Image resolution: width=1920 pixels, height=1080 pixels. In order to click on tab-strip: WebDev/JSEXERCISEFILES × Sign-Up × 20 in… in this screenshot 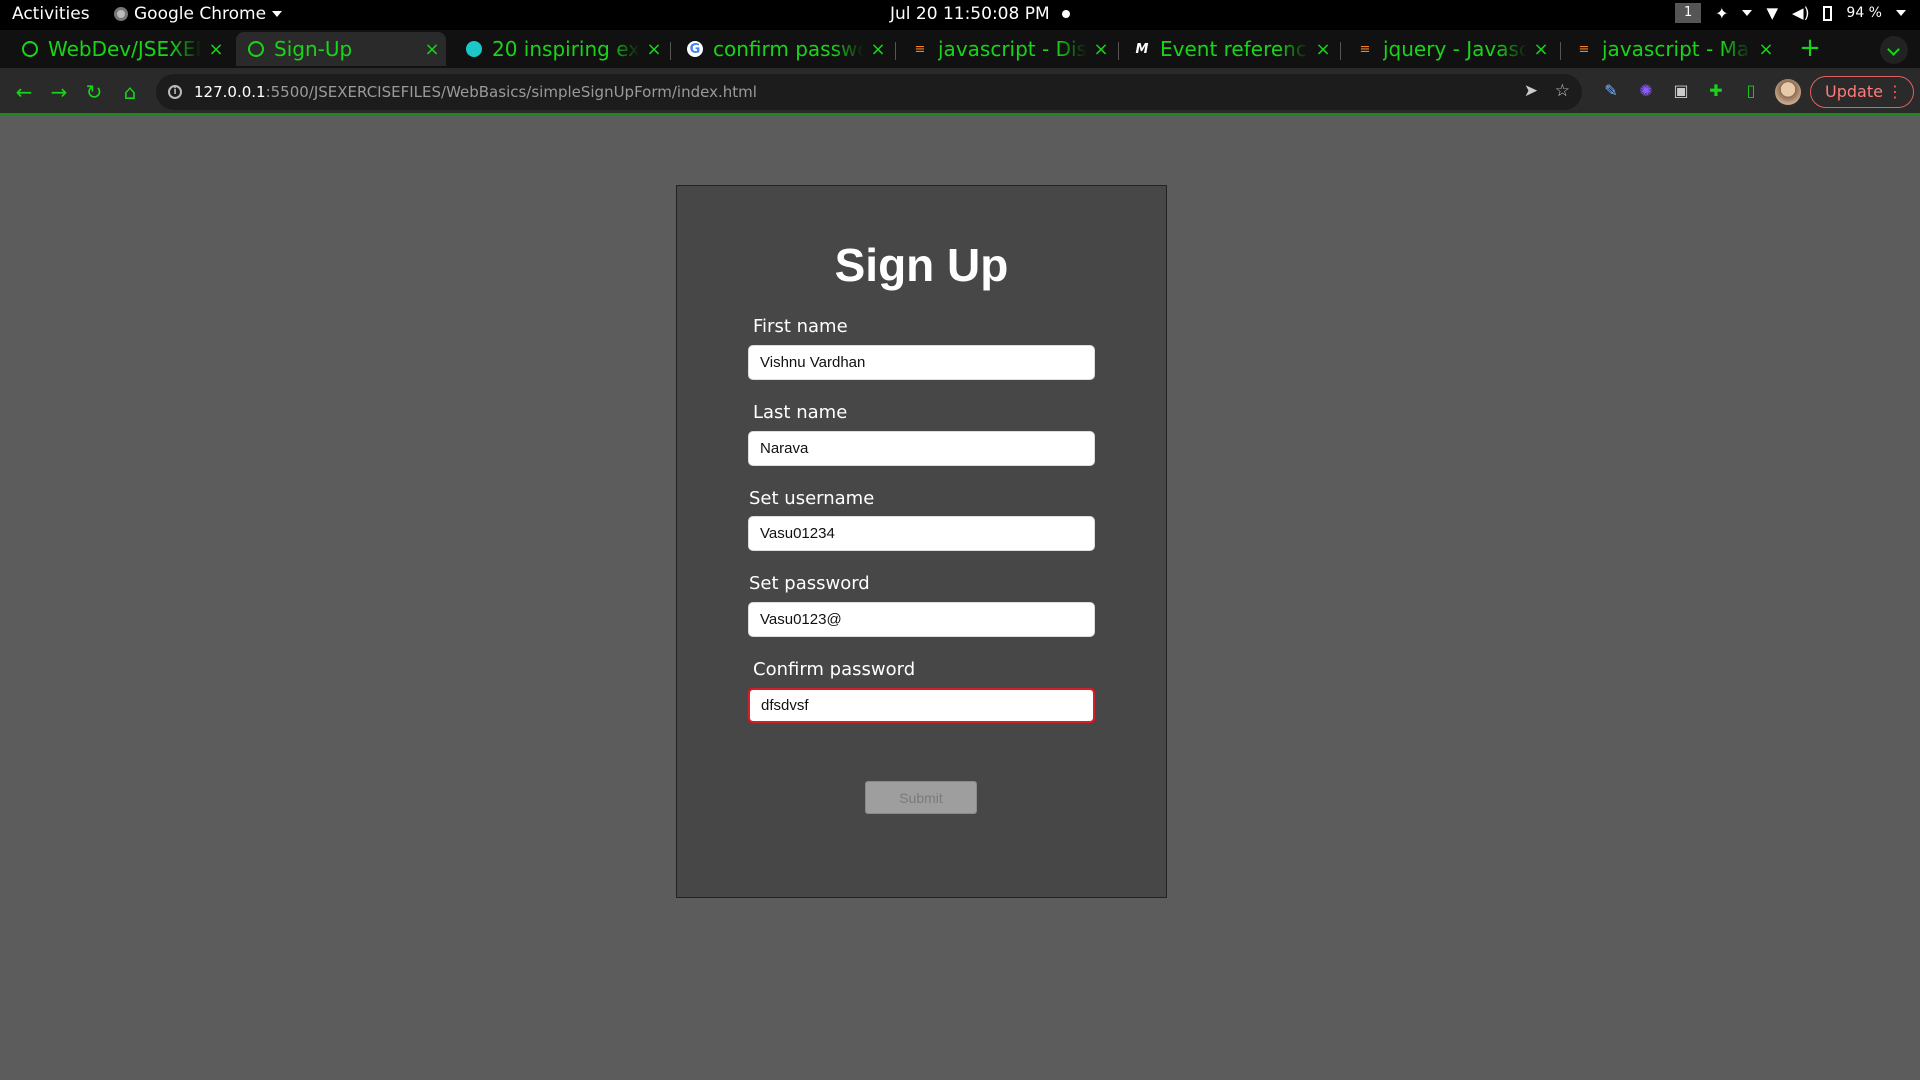, I will do `click(960, 49)`.